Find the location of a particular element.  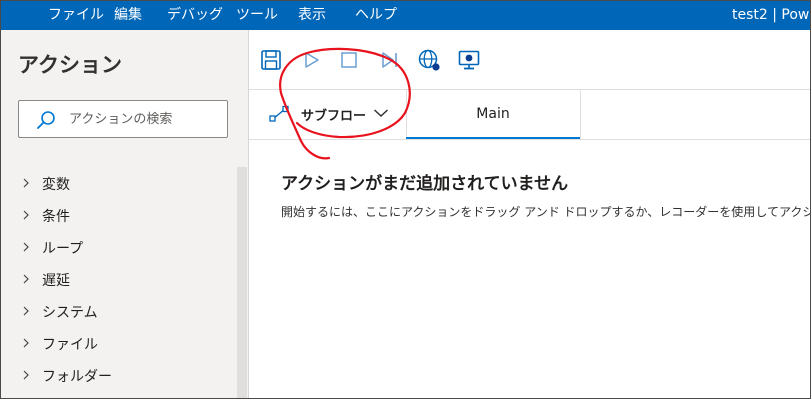

actions-scrollbar is located at coordinates (242, 282).